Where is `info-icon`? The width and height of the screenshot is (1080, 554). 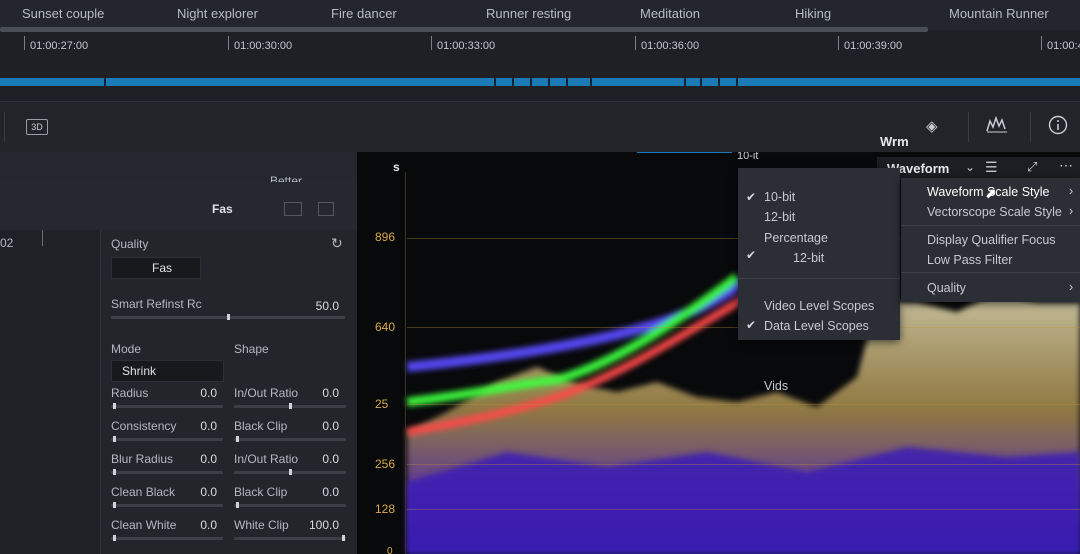 info-icon is located at coordinates (1058, 127).